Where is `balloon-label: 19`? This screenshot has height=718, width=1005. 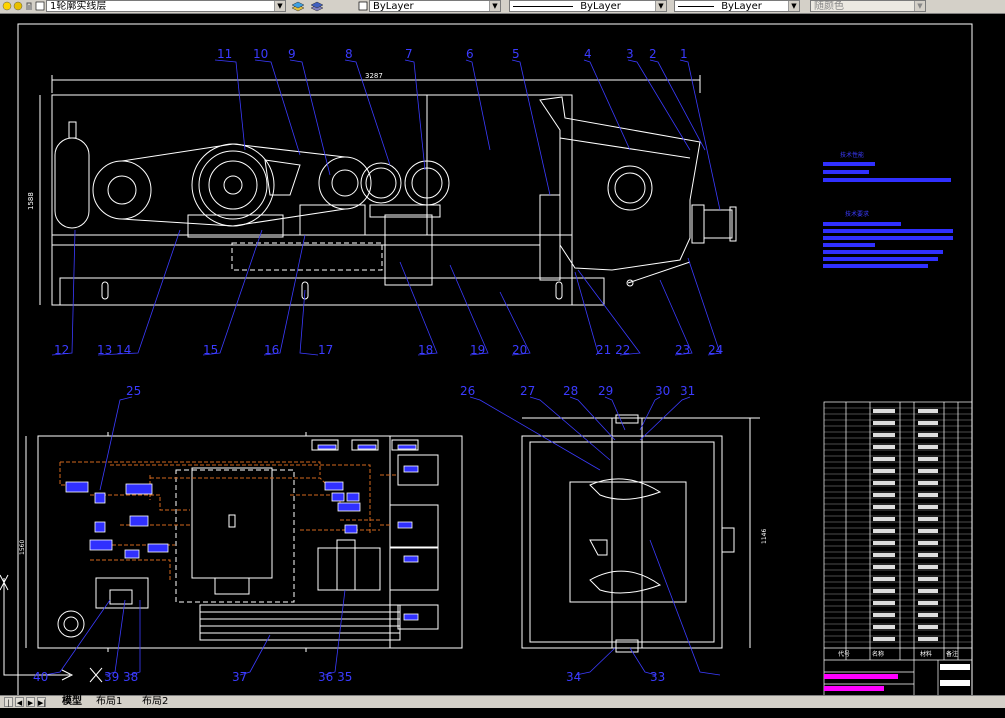 balloon-label: 19 is located at coordinates (477, 350).